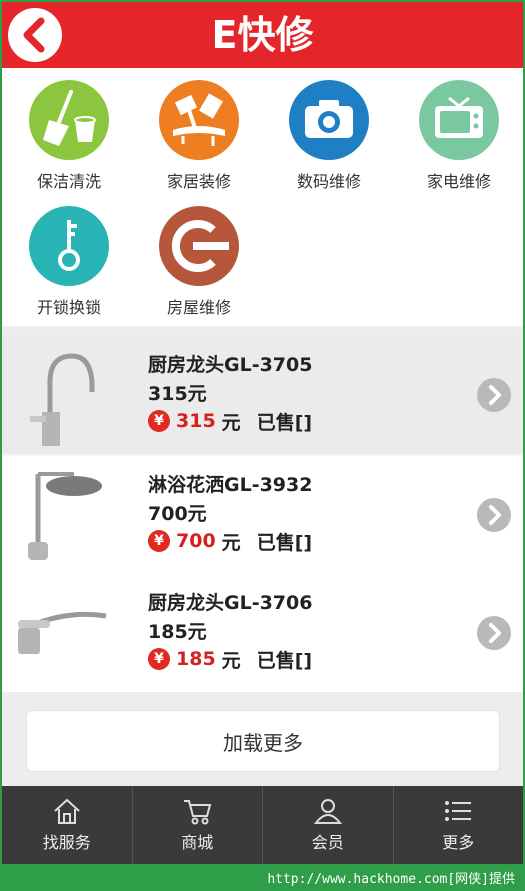  Describe the element at coordinates (262, 633) in the screenshot. I see `product-item: 厨房龙头GL-3706 185元 ¥ 185 元 已售[]` at that location.